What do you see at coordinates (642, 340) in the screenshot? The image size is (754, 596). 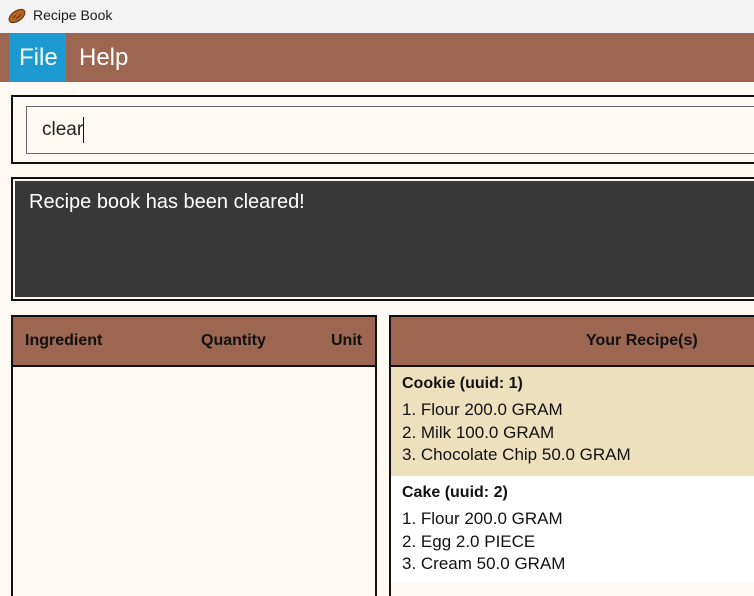 I see `recipe-list-title: Your Recipe(s)` at bounding box center [642, 340].